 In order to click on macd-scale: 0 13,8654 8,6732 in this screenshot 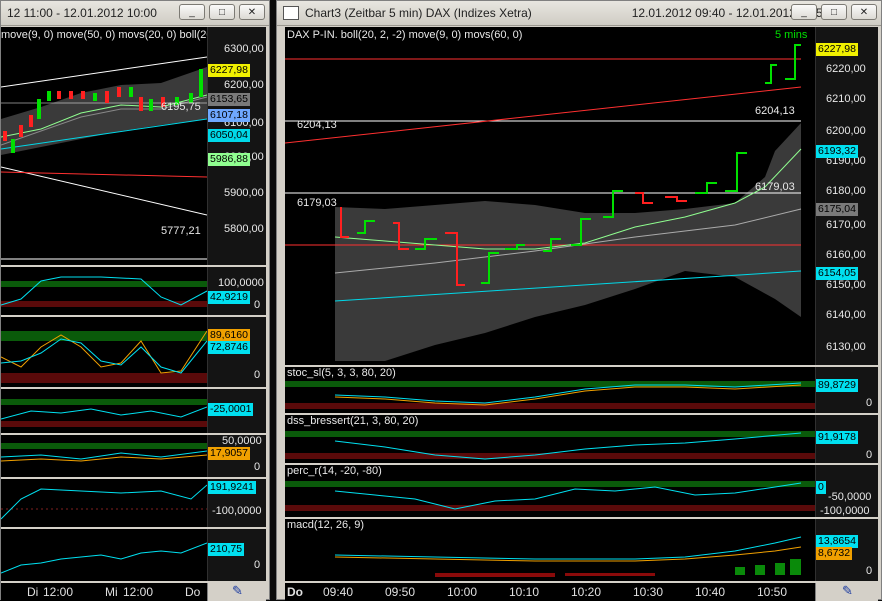, I will do `click(846, 550)`.